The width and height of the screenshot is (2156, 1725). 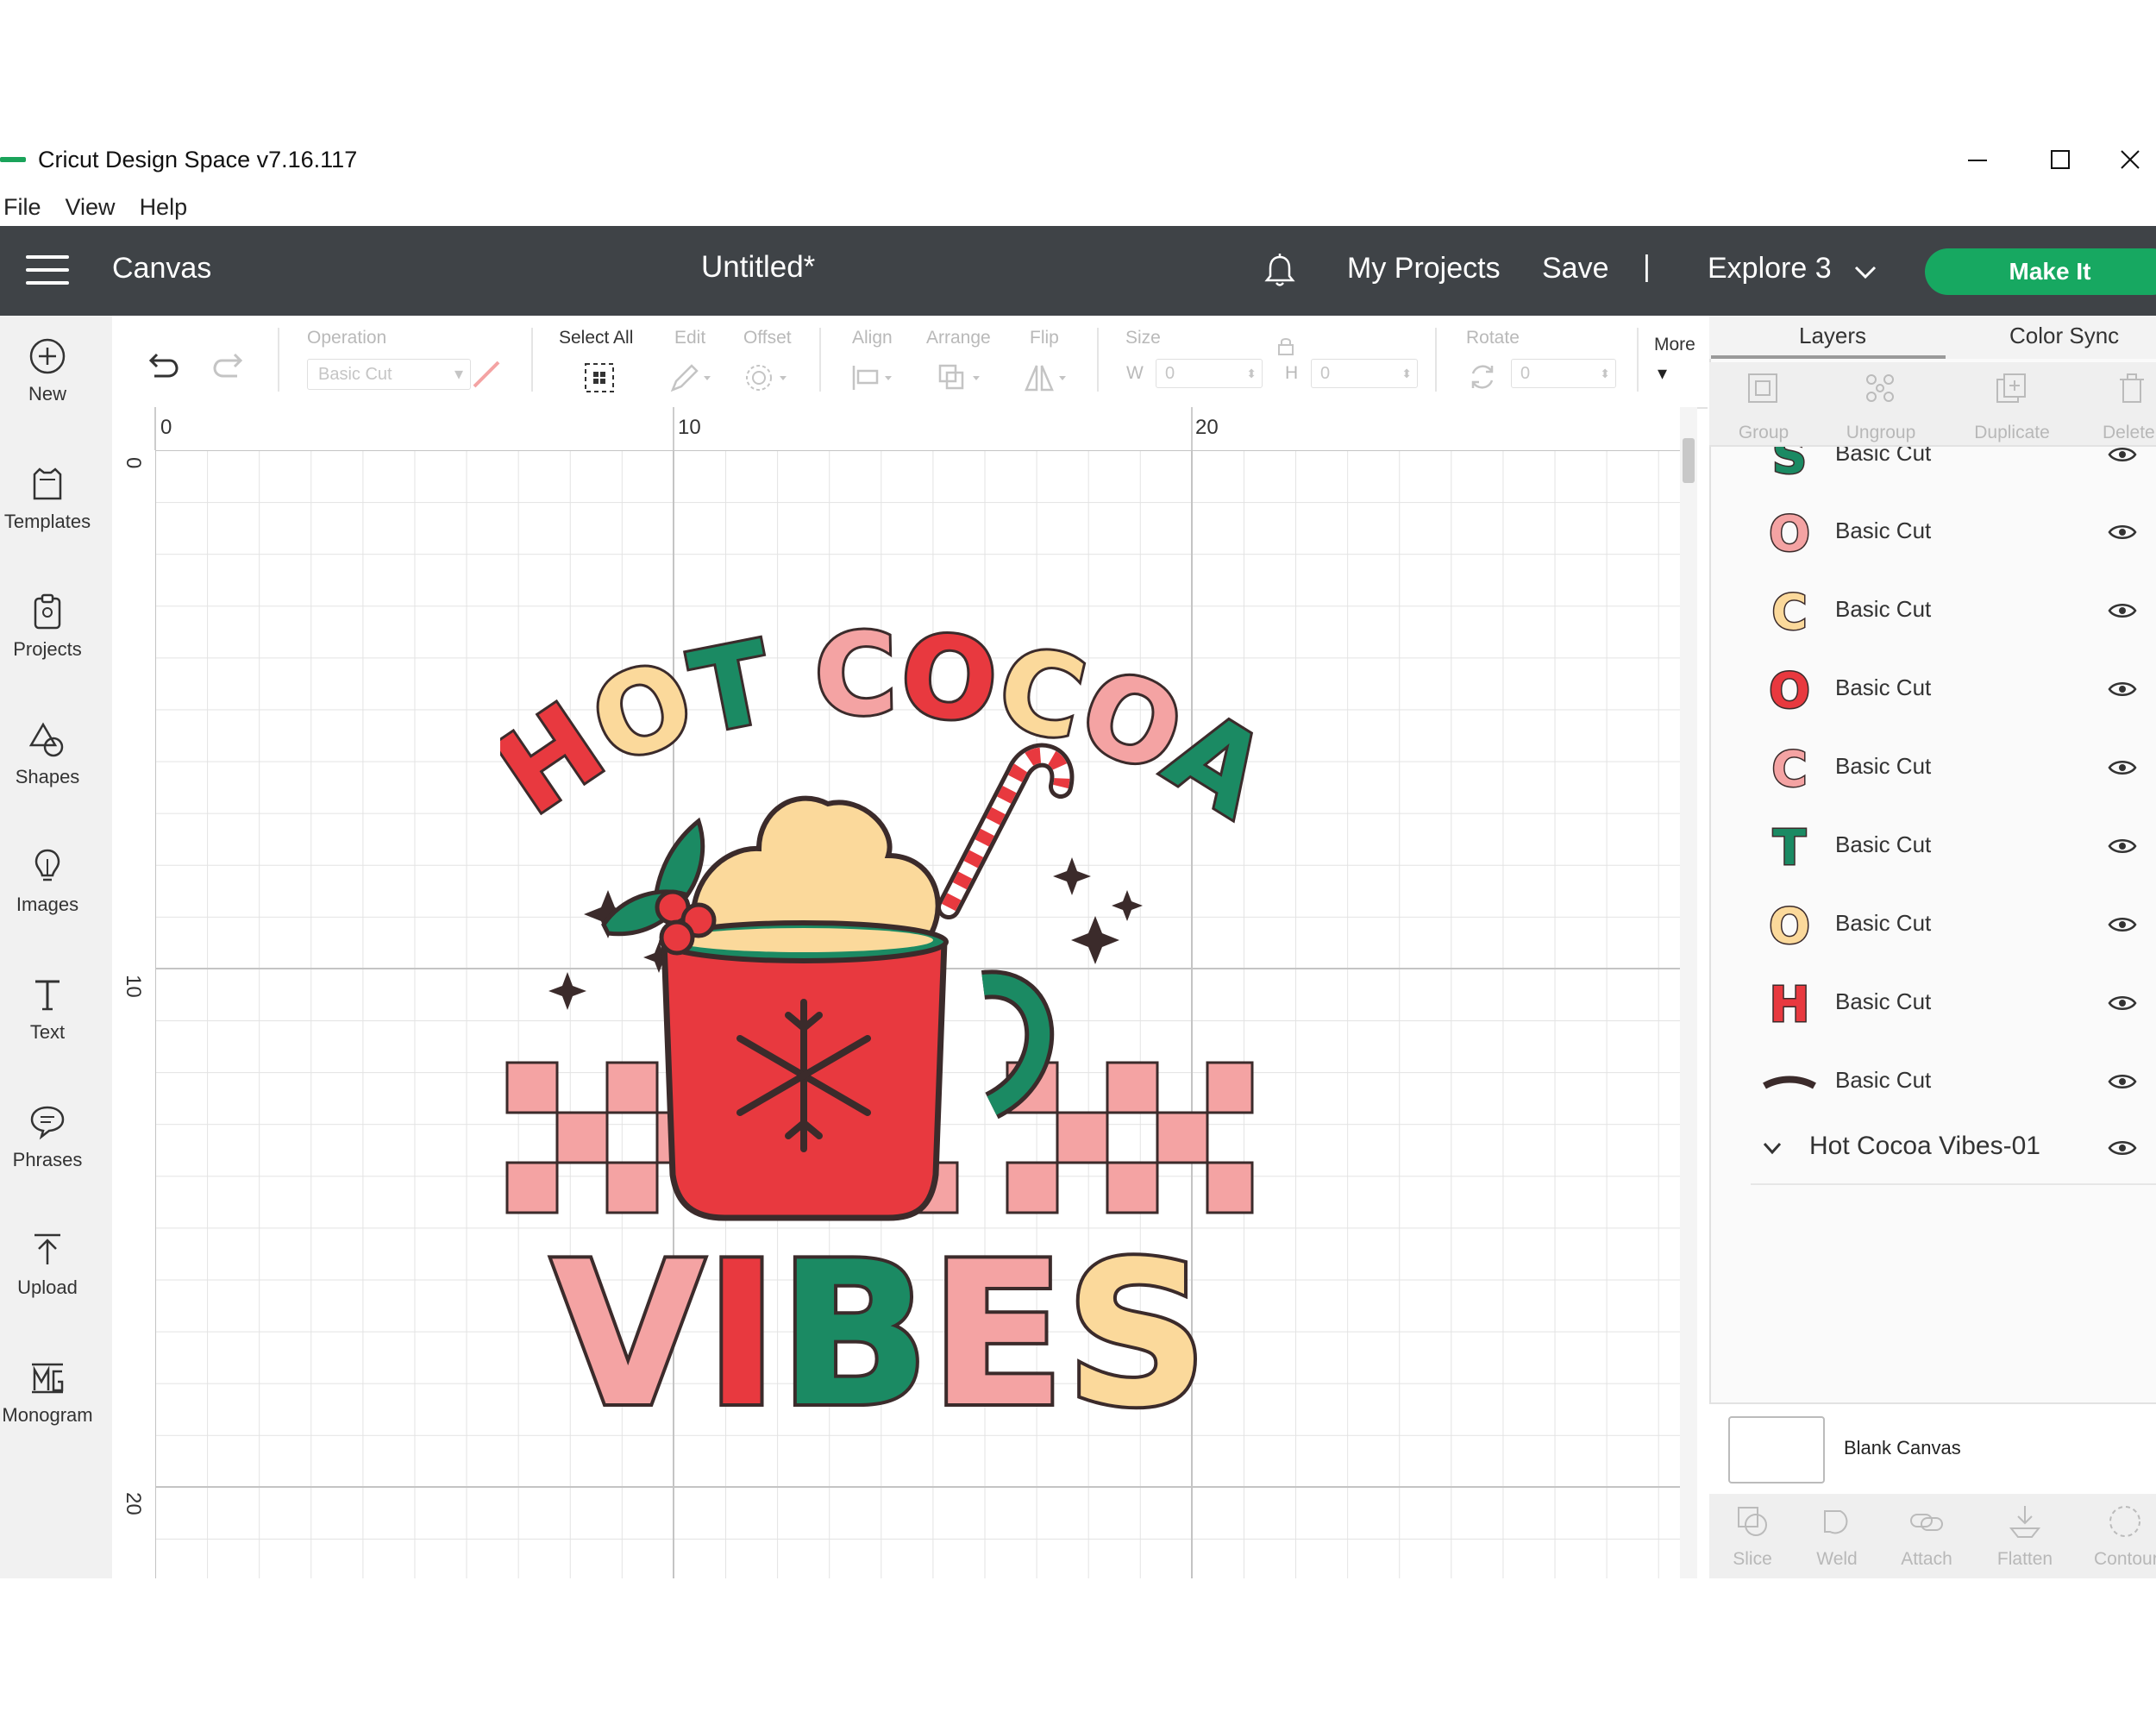 I want to click on menu-view: View, so click(x=90, y=207).